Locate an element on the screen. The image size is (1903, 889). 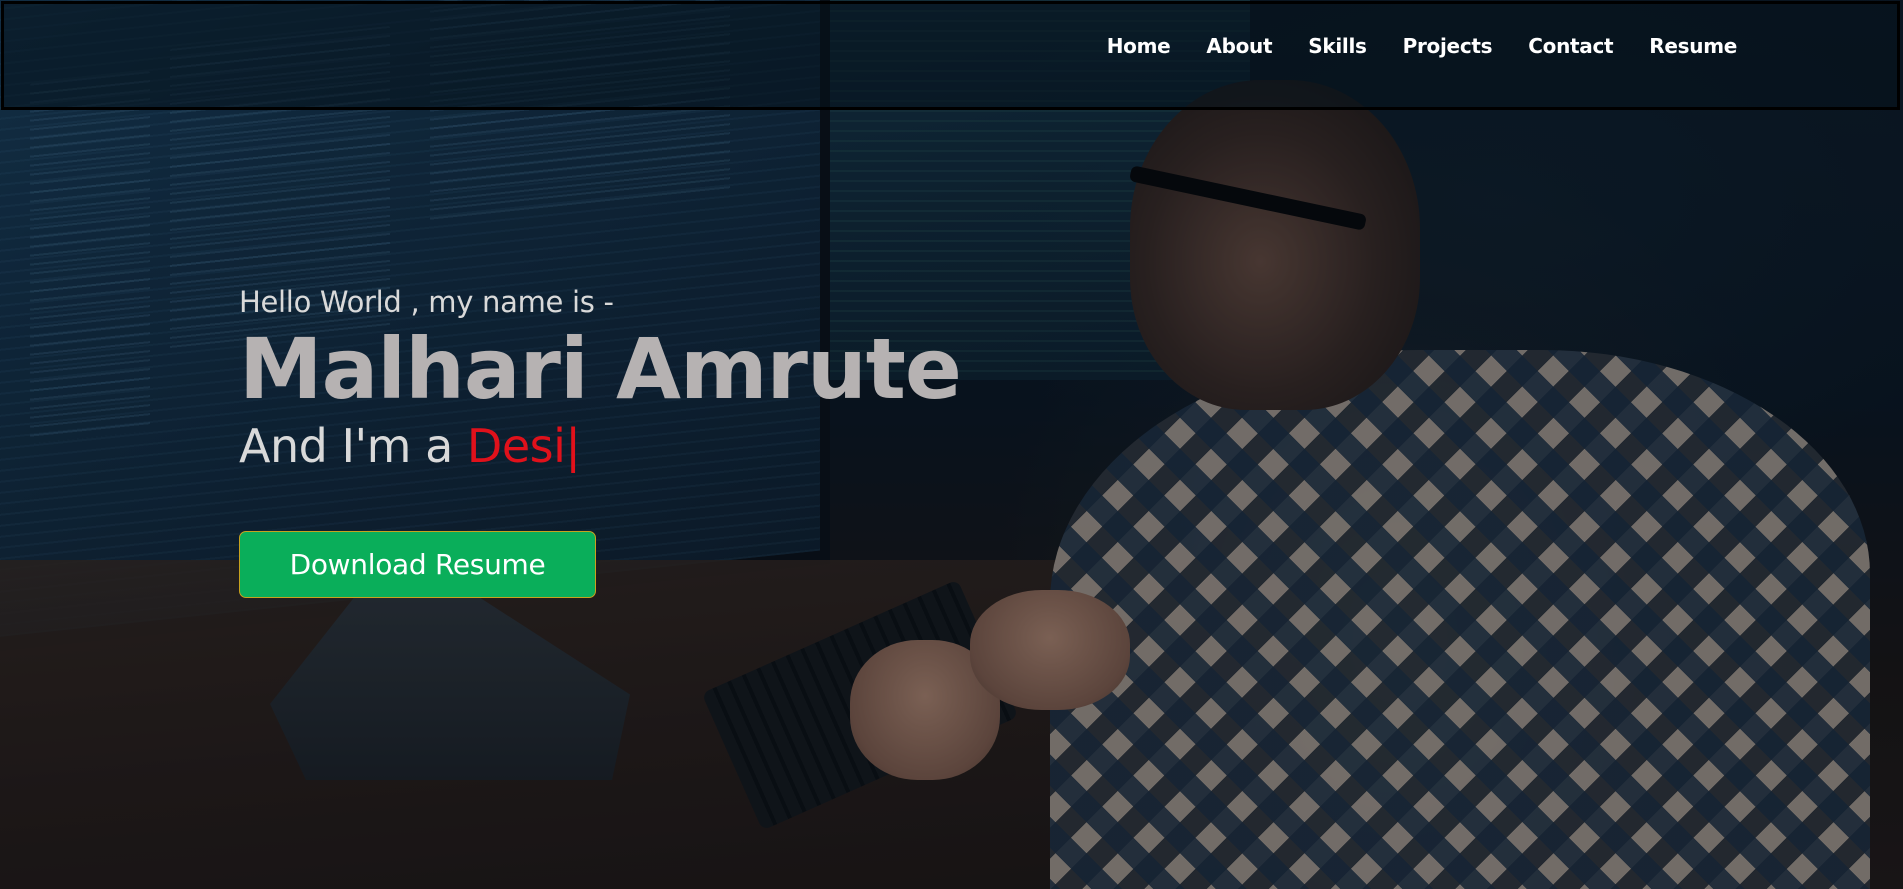
hero-role-line: And I'm a Desi| is located at coordinates (600, 446).